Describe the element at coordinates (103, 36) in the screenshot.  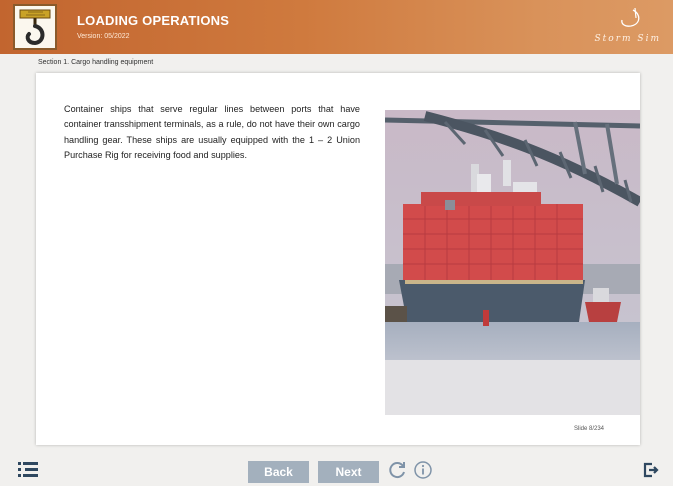
I see `version-label: Version: 05/2022` at that location.